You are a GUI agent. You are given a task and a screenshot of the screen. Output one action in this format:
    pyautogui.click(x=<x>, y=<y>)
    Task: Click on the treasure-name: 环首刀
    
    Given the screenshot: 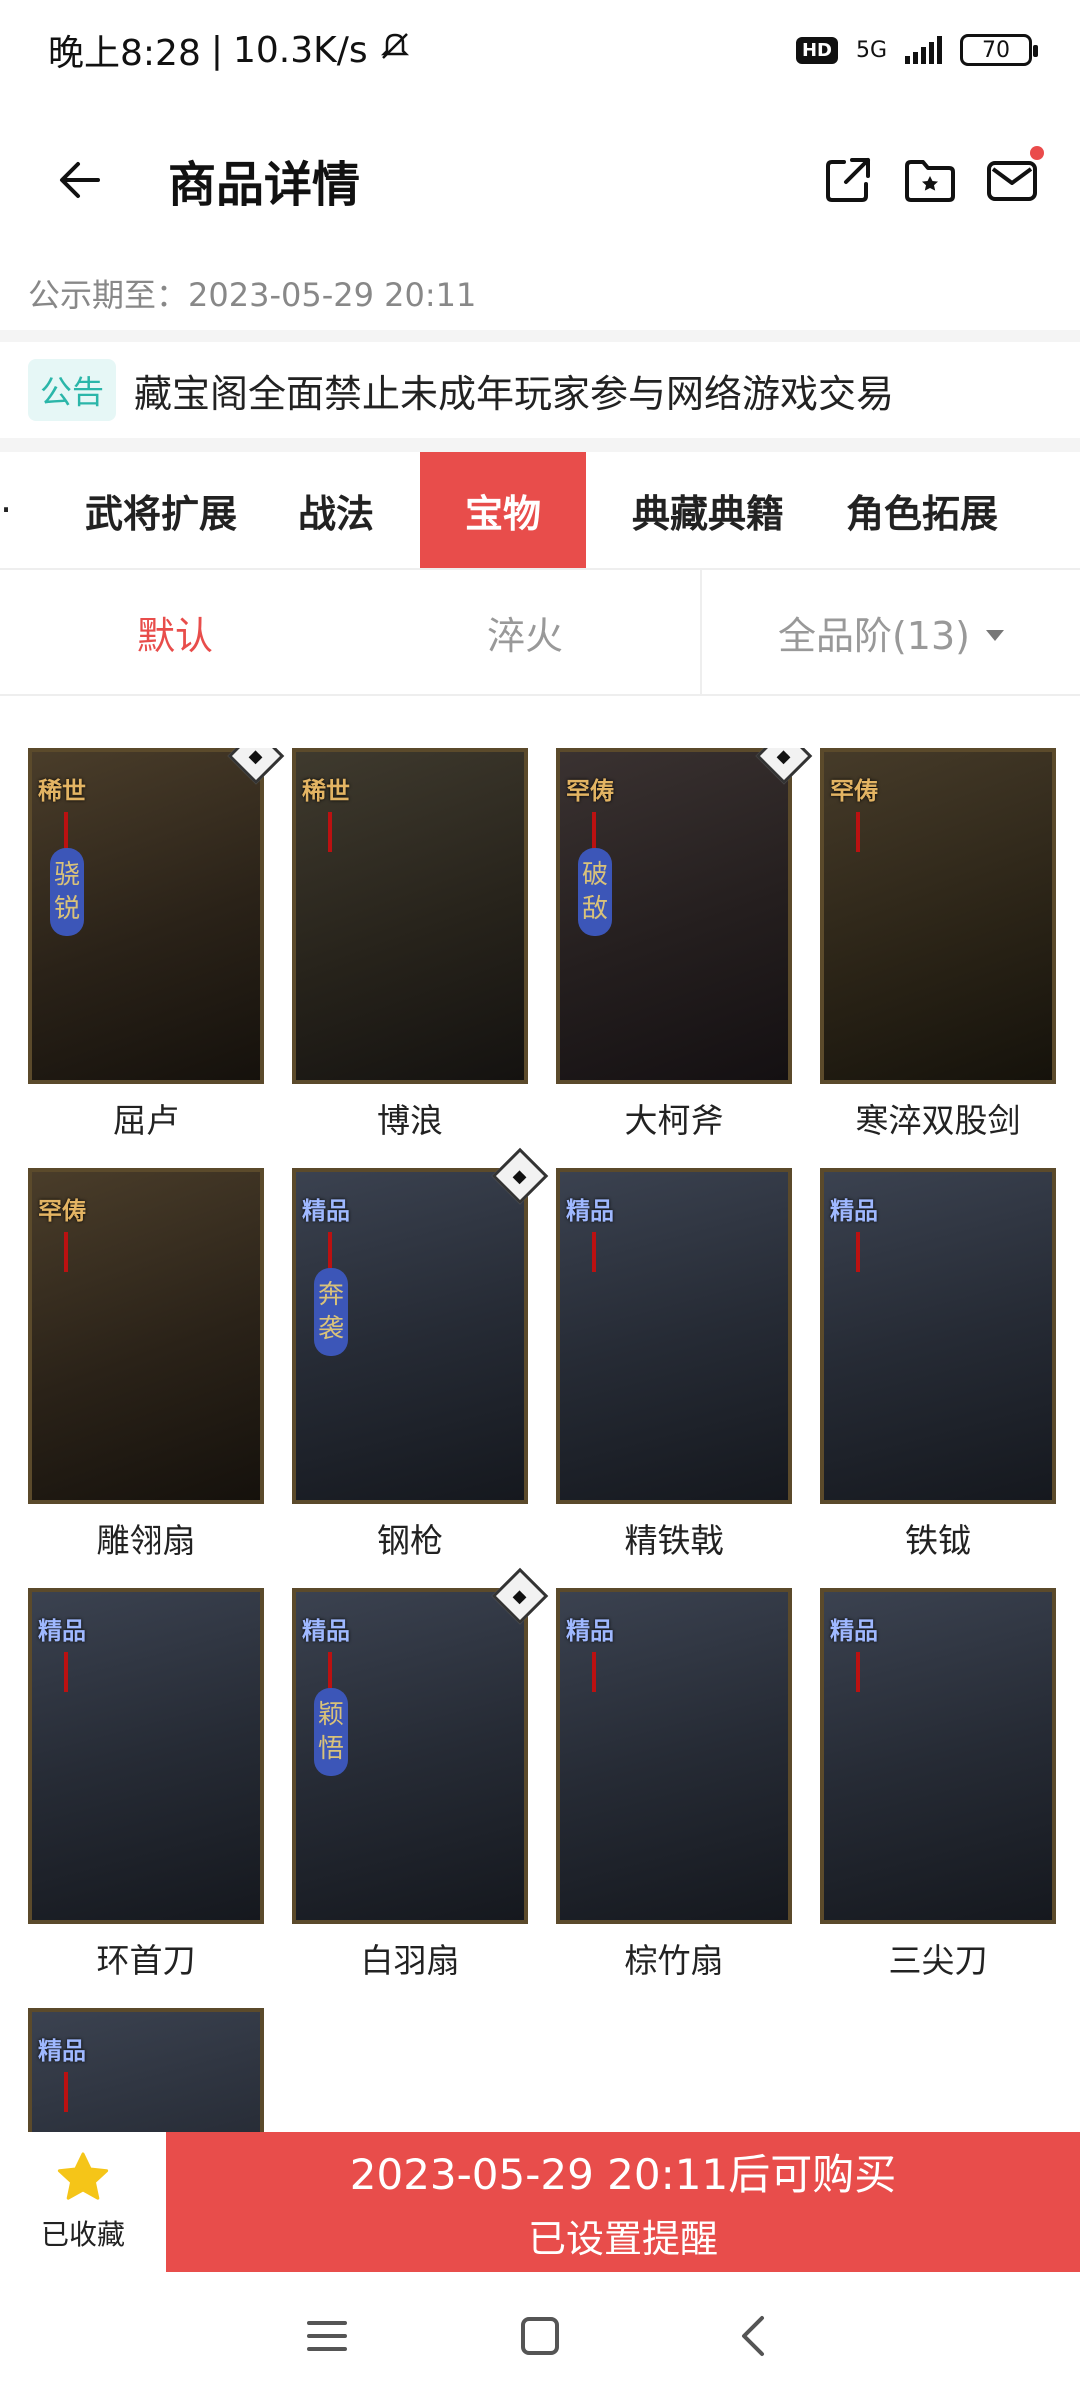 What is the action you would take?
    pyautogui.click(x=146, y=1960)
    